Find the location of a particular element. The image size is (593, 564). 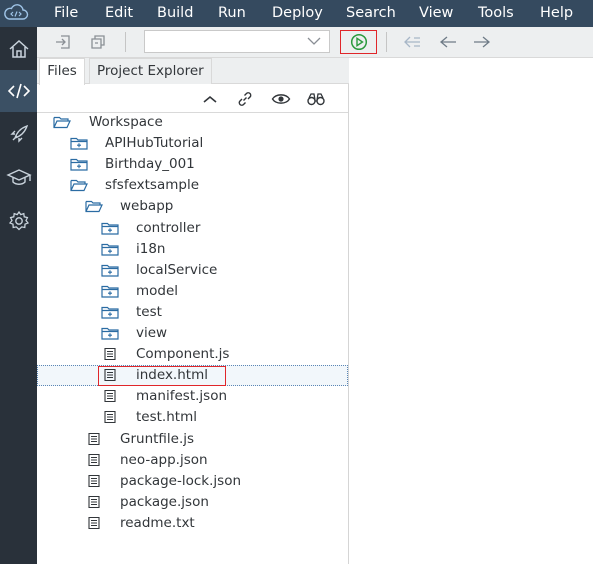

rail-settings-button is located at coordinates (18, 221).